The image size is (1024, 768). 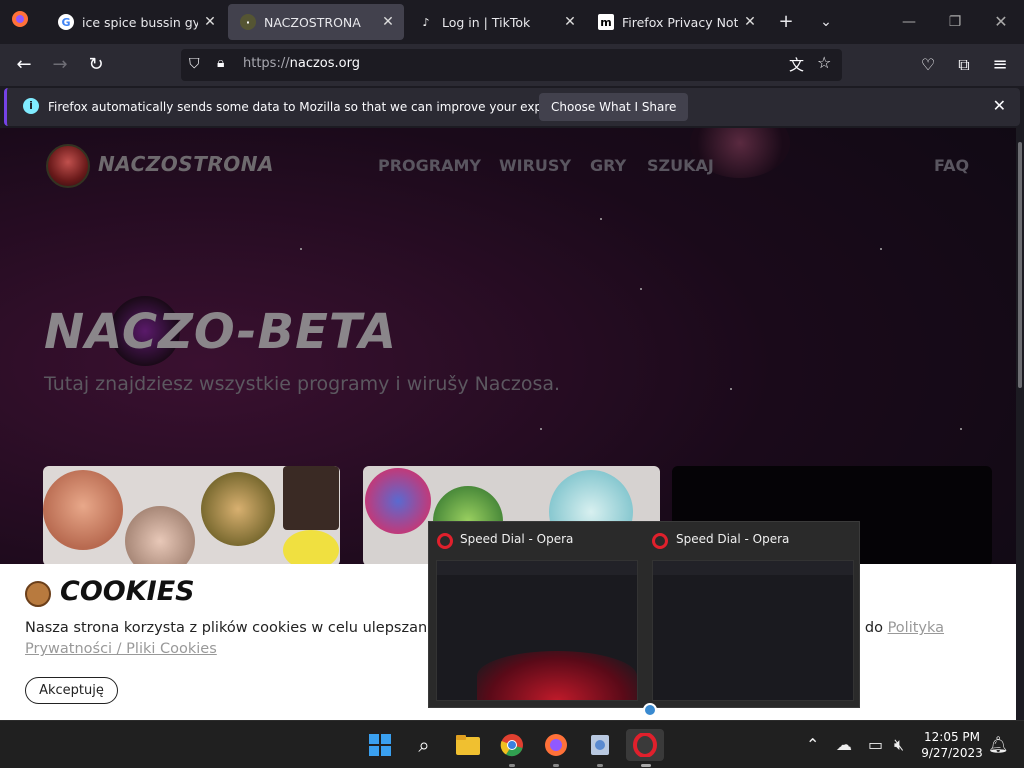 I want to click on navigation-toolbar: ← → ↻ ⛉ 🔒︎ https://naczos.org 文 ☆ ♡ ⧉ ≡, so click(x=512, y=65).